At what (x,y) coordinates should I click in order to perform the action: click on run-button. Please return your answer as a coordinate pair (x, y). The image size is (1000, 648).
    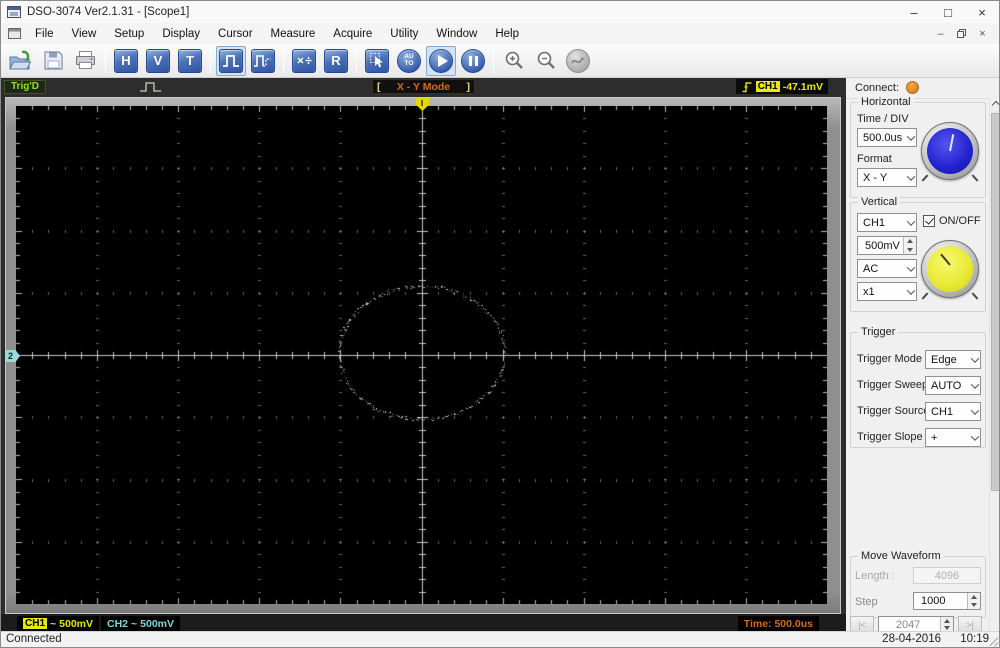
    Looking at the image, I should click on (441, 60).